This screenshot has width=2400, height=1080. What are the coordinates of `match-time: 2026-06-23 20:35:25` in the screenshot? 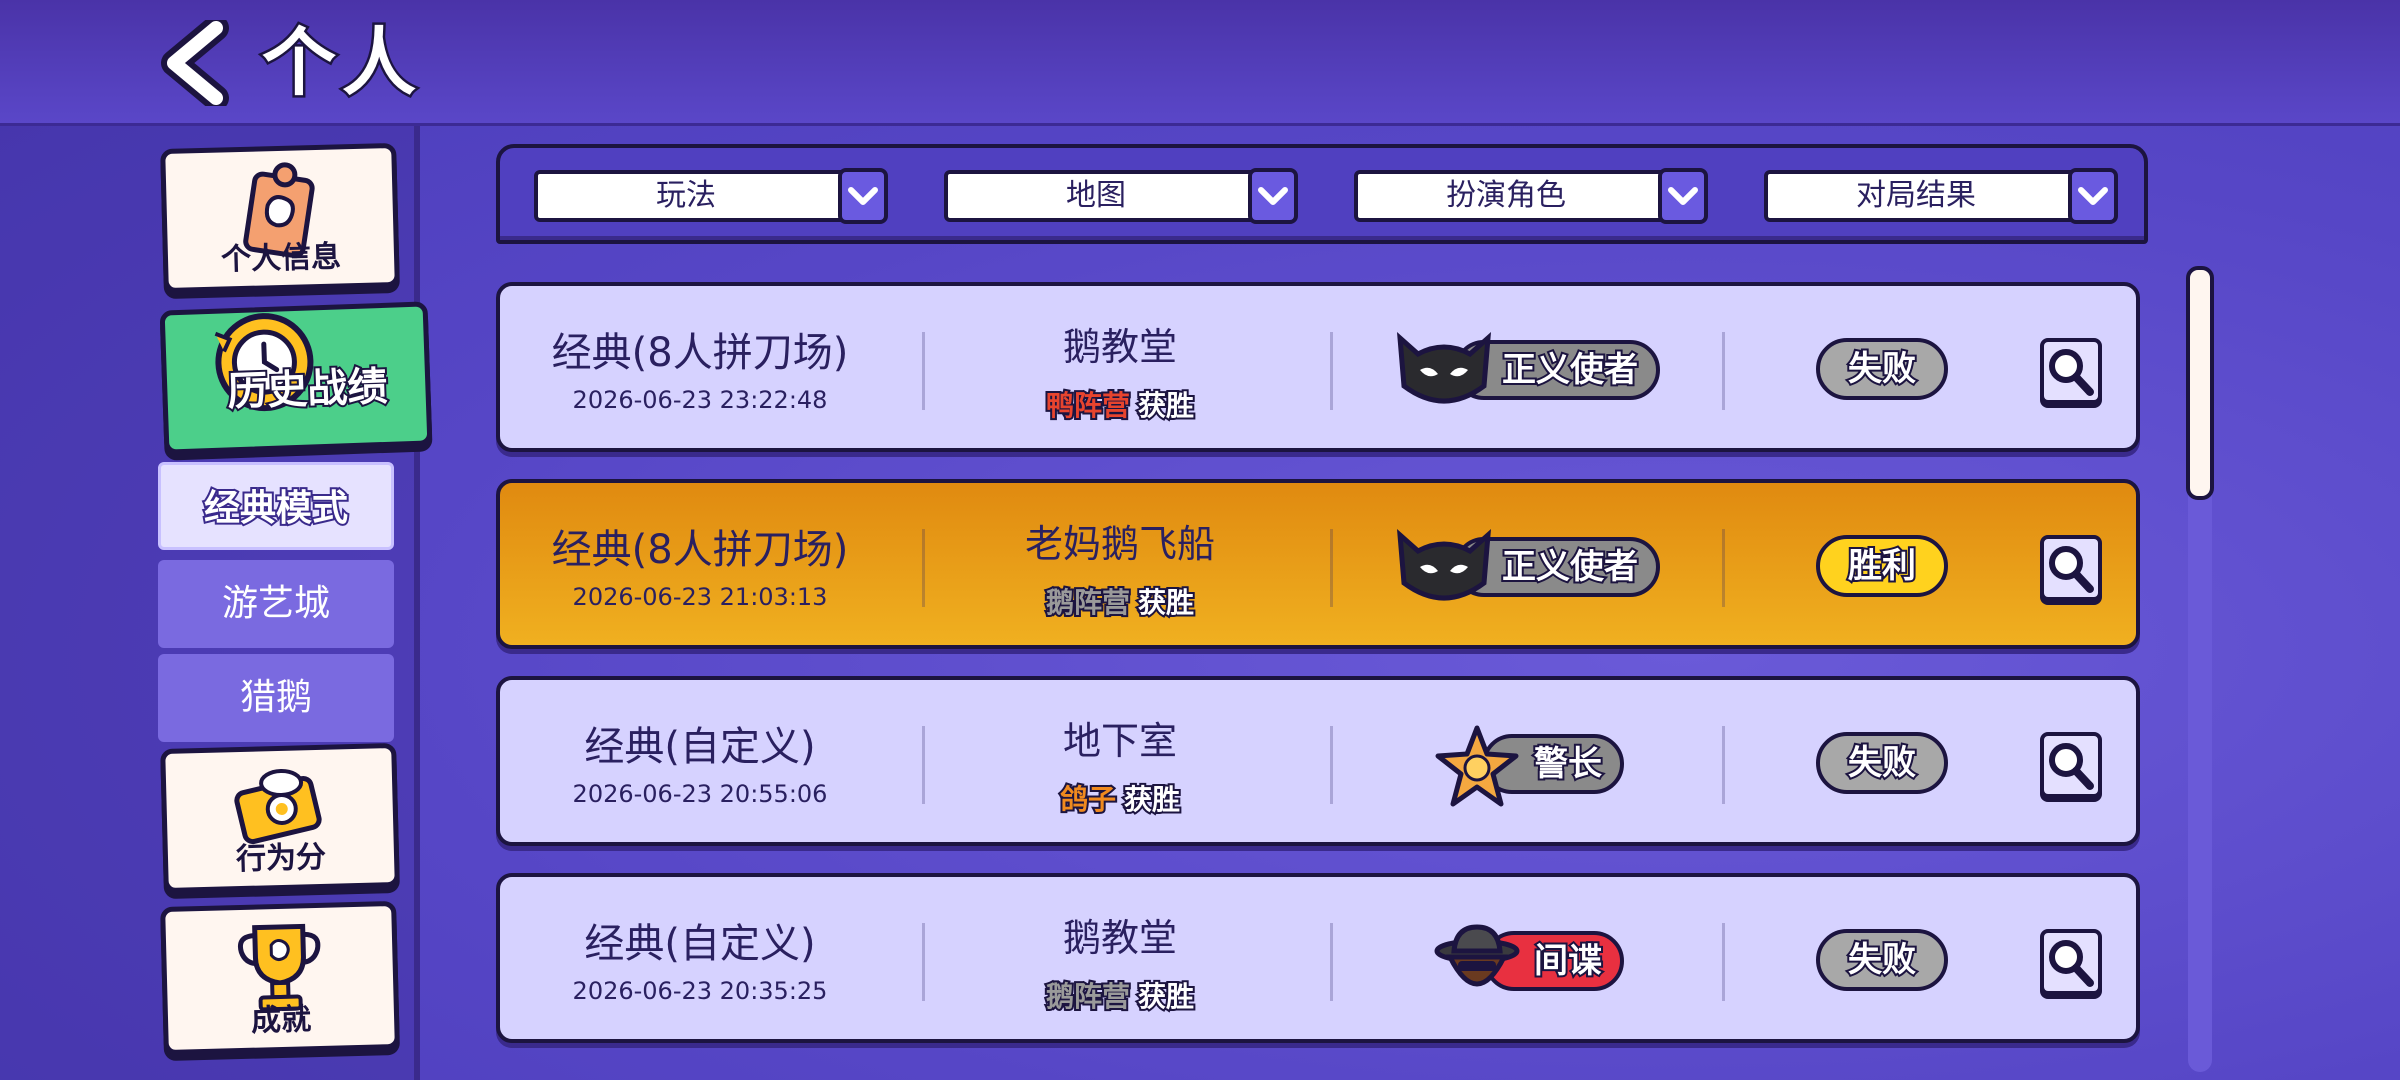 It's located at (700, 991).